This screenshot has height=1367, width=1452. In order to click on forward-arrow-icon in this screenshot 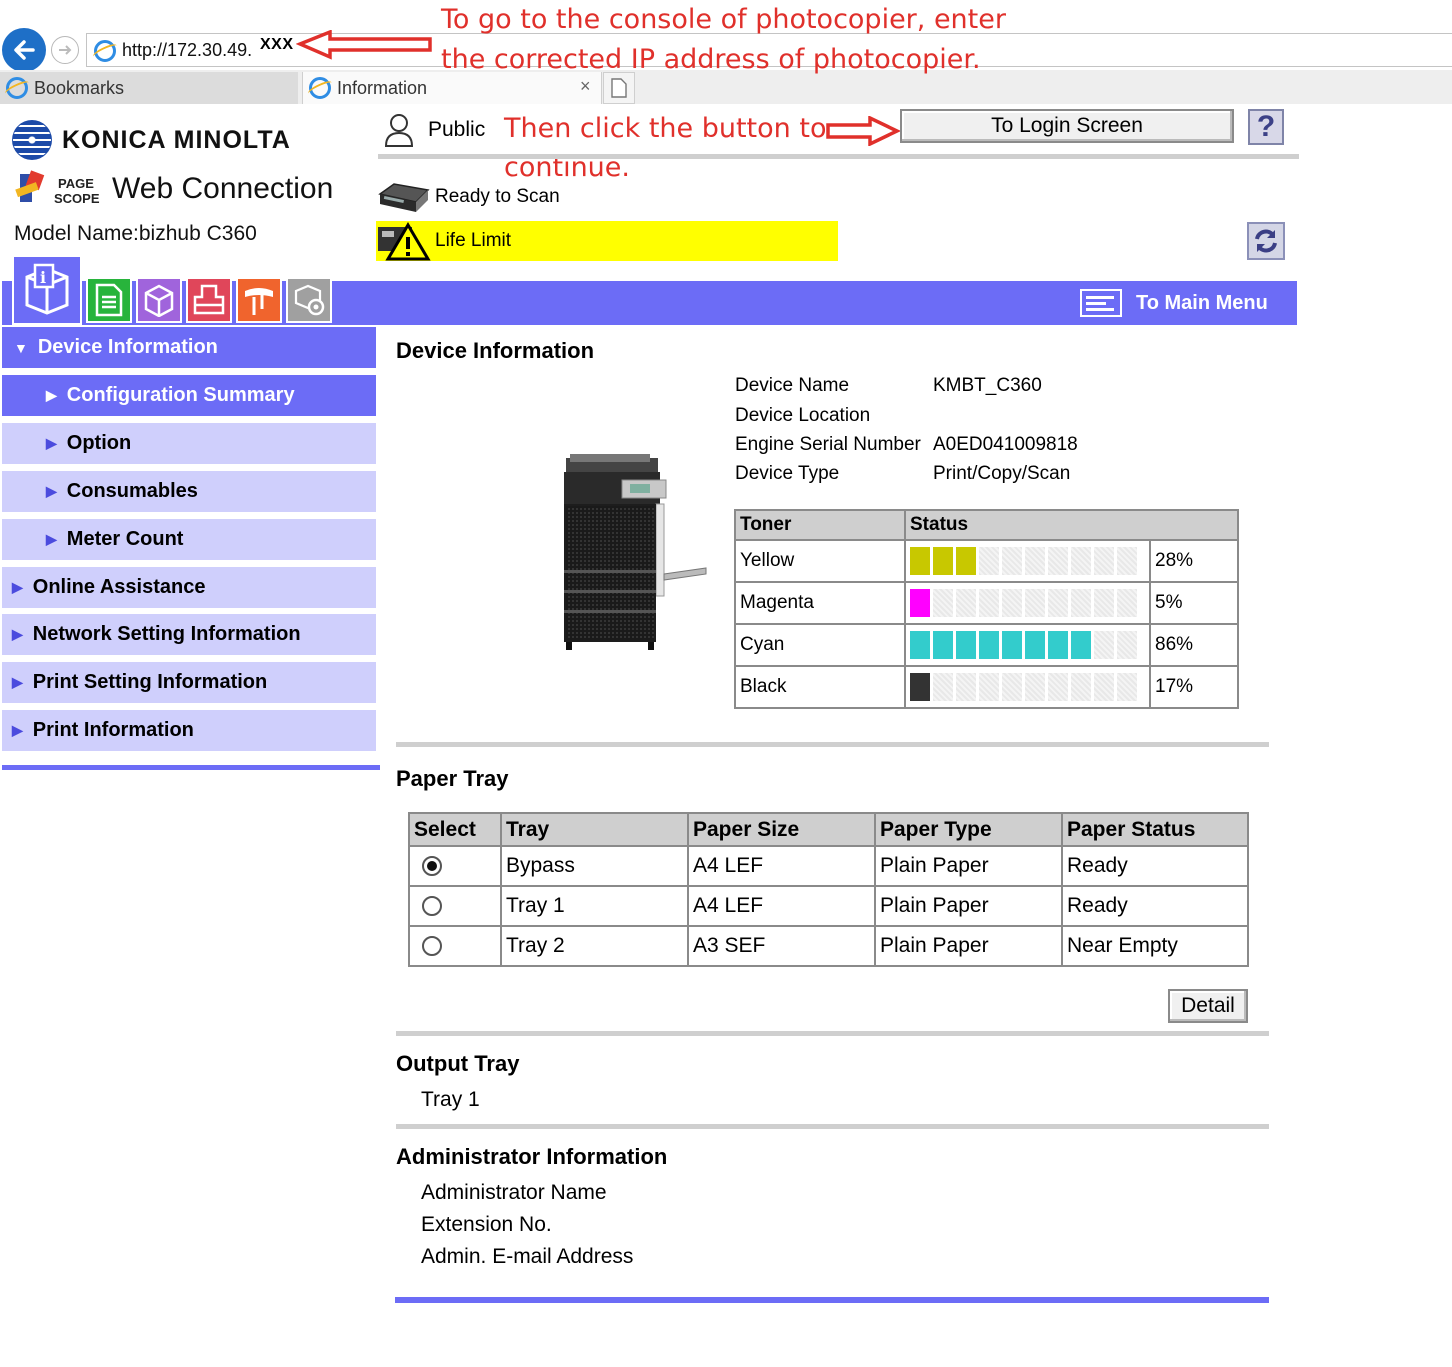, I will do `click(65, 50)`.